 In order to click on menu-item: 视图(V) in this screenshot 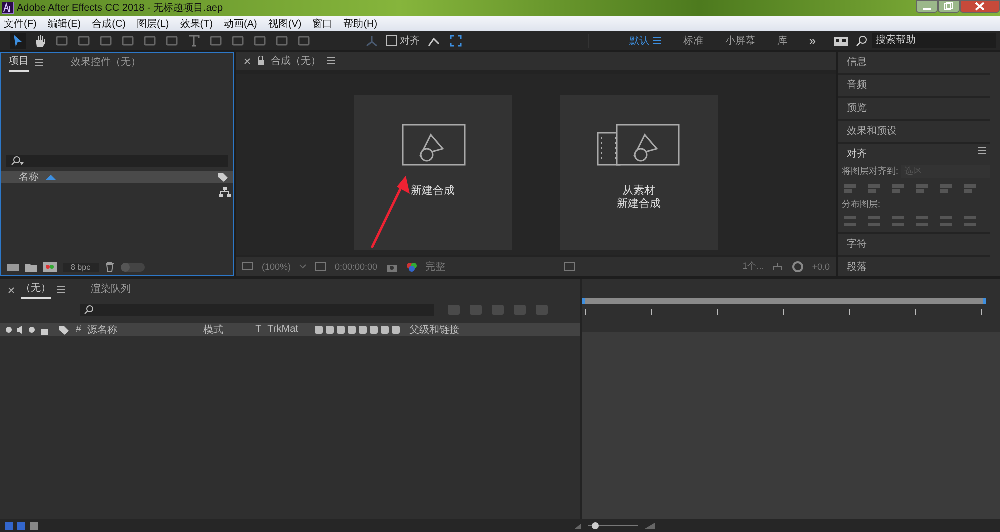, I will do `click(285, 23)`.